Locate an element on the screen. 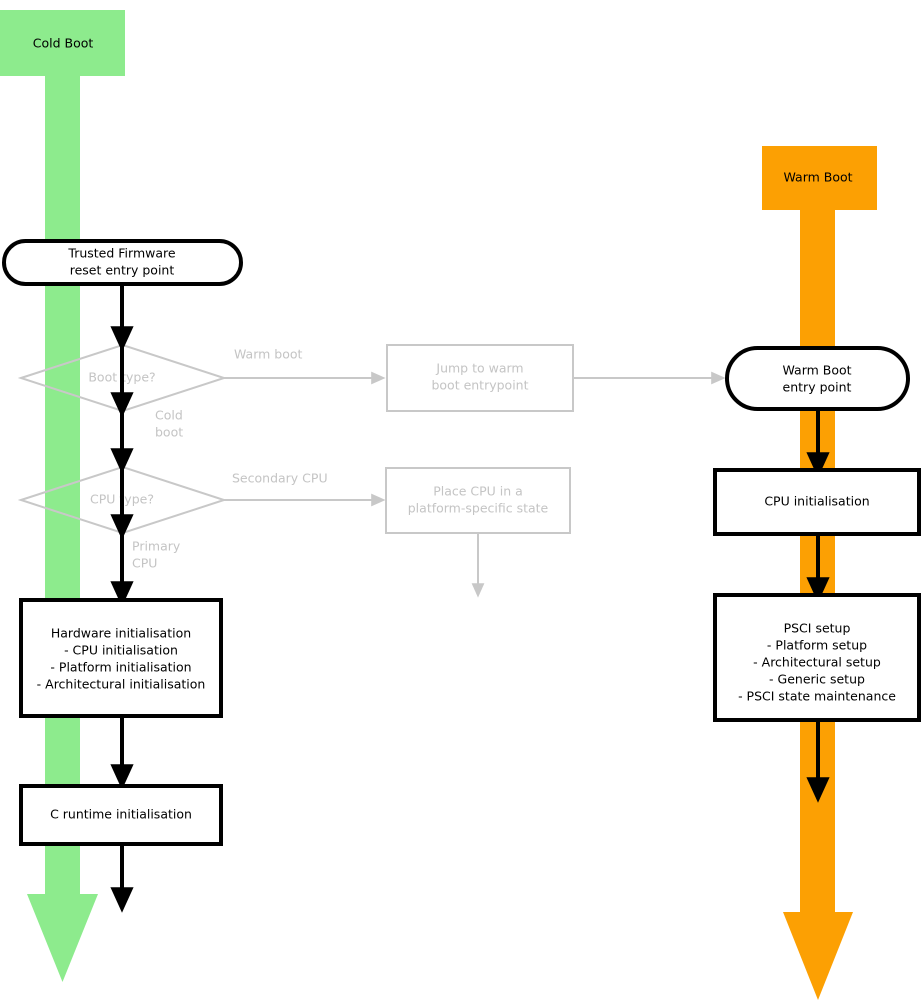  cold-boot-banner-label: Cold Boot is located at coordinates (63, 43).